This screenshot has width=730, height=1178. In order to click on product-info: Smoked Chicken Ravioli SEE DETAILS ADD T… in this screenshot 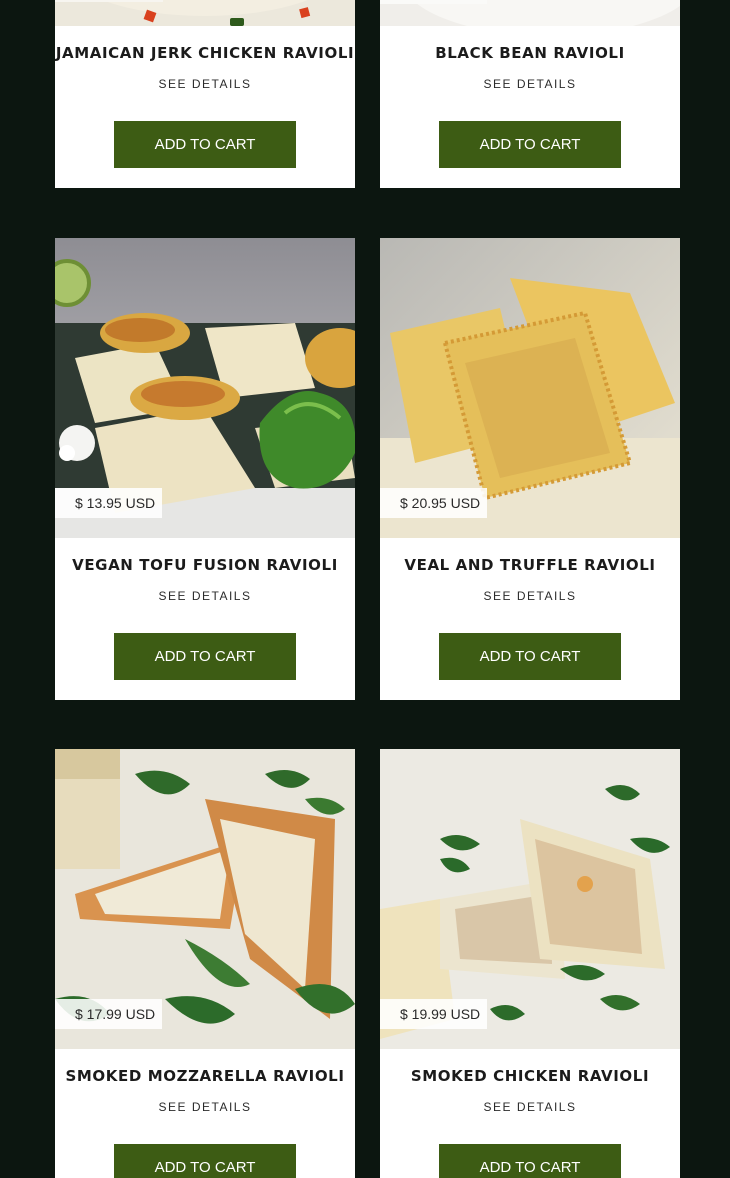, I will do `click(530, 1113)`.